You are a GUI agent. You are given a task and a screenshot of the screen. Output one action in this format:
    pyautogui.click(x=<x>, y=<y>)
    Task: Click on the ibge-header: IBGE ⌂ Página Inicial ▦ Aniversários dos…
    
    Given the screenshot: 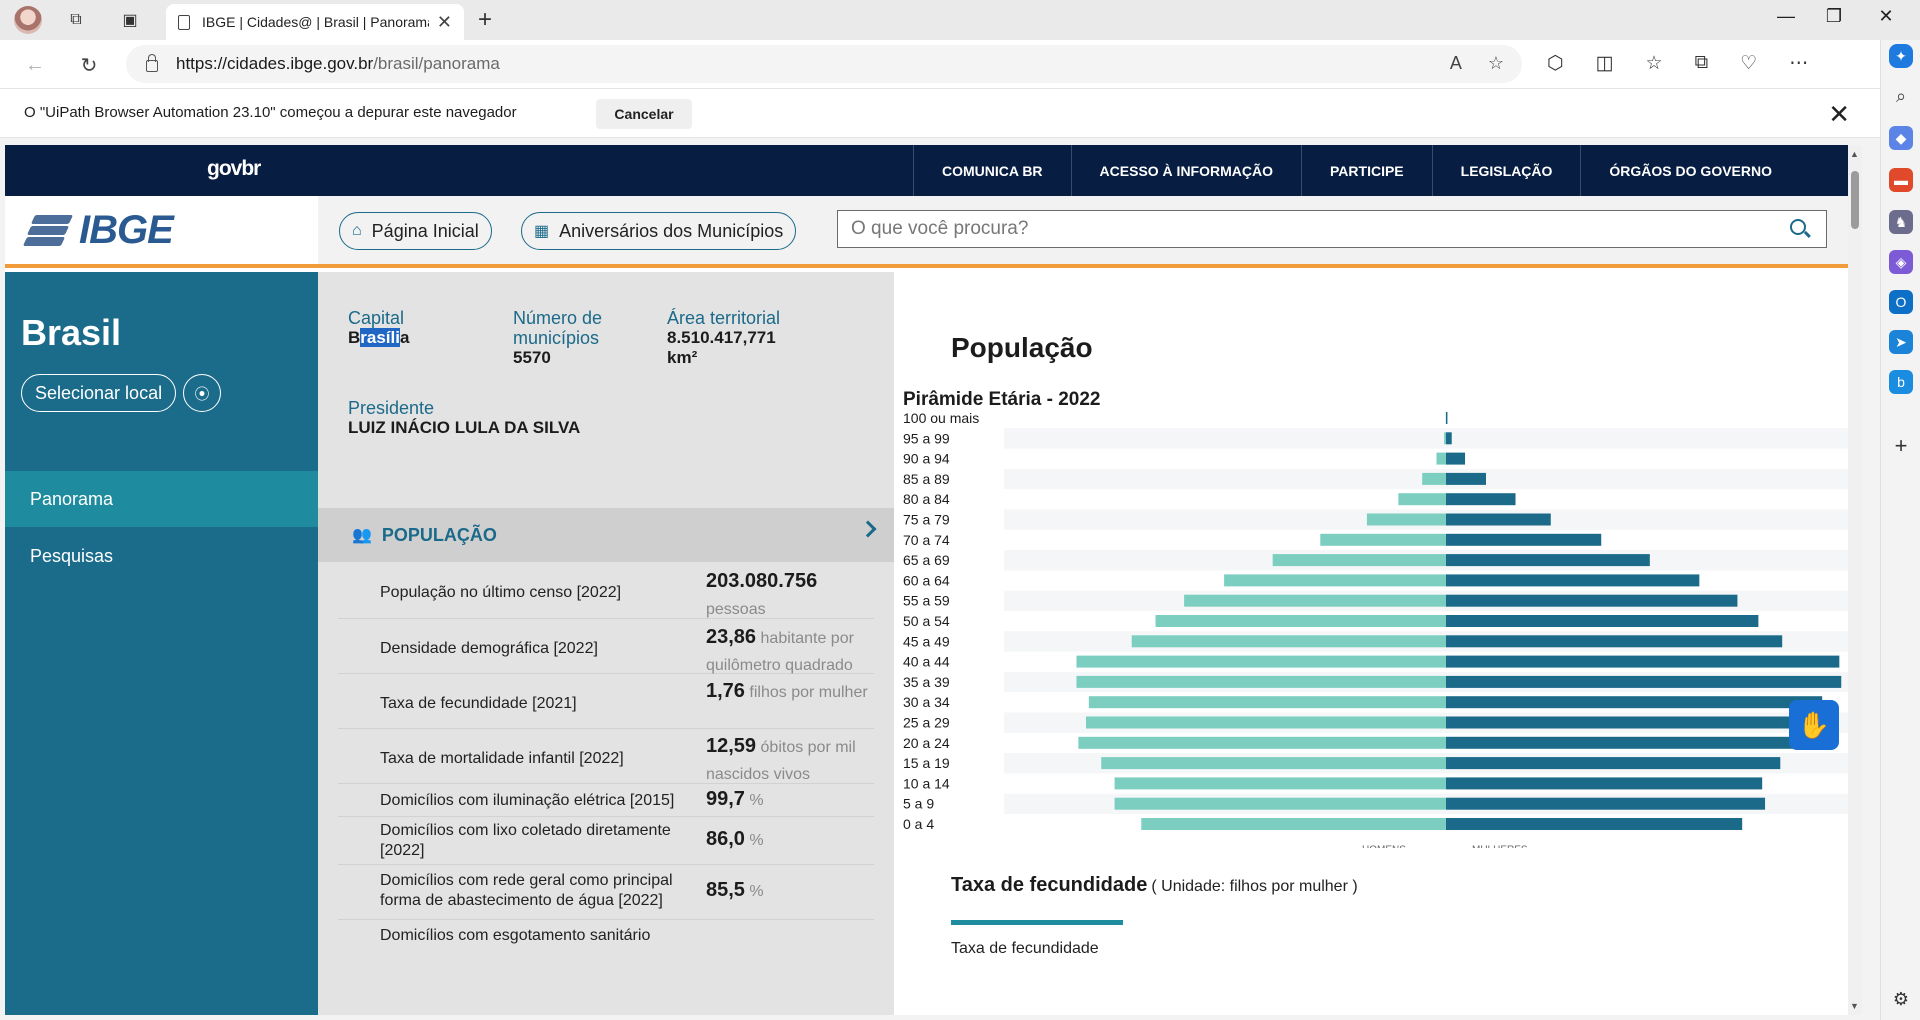 What is the action you would take?
    pyautogui.click(x=926, y=232)
    